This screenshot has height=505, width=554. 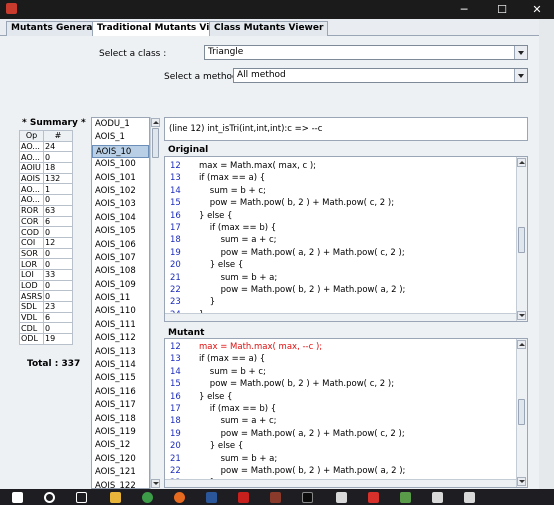 I want to click on code-line: 12 max = Math.max( max, c );, so click(x=346, y=166).